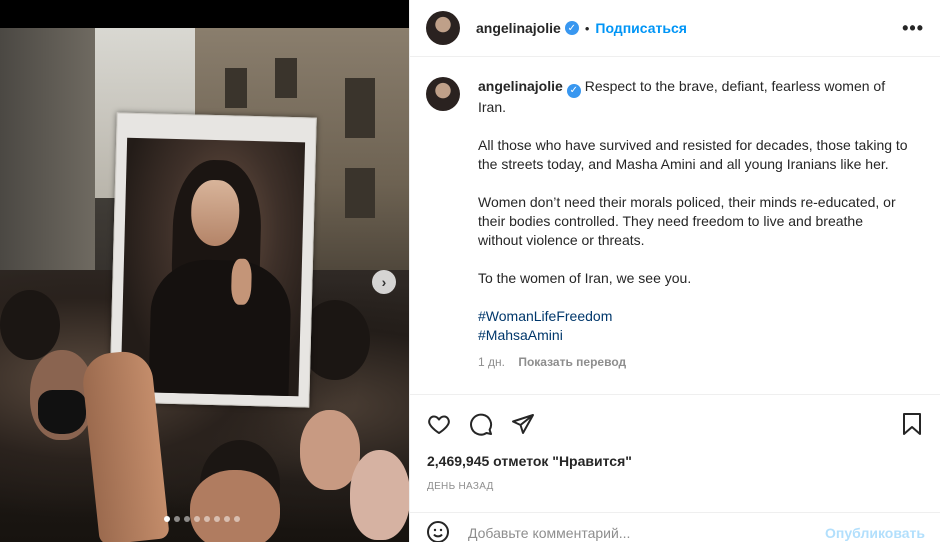 The width and height of the screenshot is (940, 542). Describe the element at coordinates (204, 14) in the screenshot. I see `photo-top-band` at that location.